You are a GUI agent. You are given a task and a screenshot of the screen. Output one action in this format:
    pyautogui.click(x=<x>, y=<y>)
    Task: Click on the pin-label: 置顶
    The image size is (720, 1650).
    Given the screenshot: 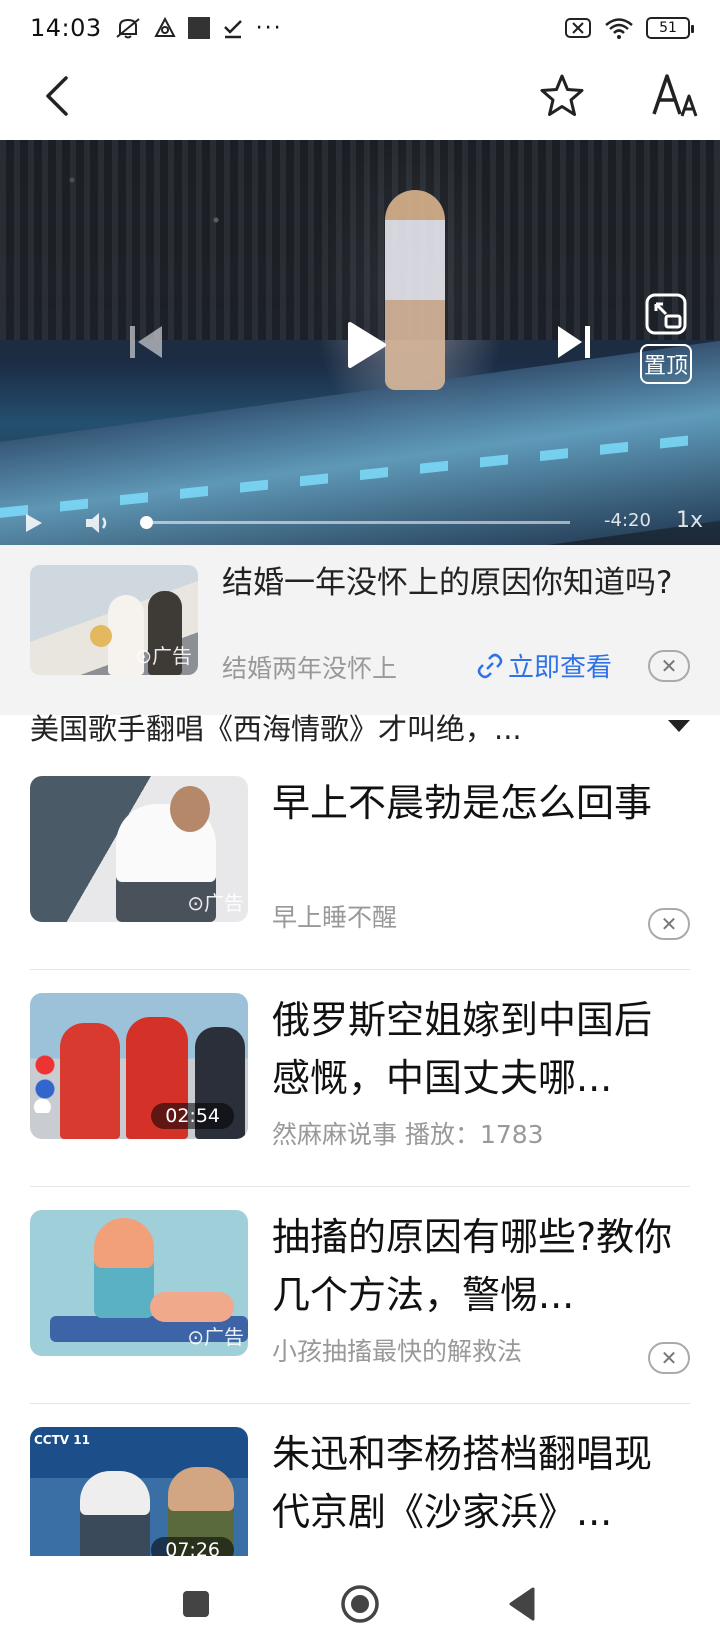 What is the action you would take?
    pyautogui.click(x=666, y=364)
    